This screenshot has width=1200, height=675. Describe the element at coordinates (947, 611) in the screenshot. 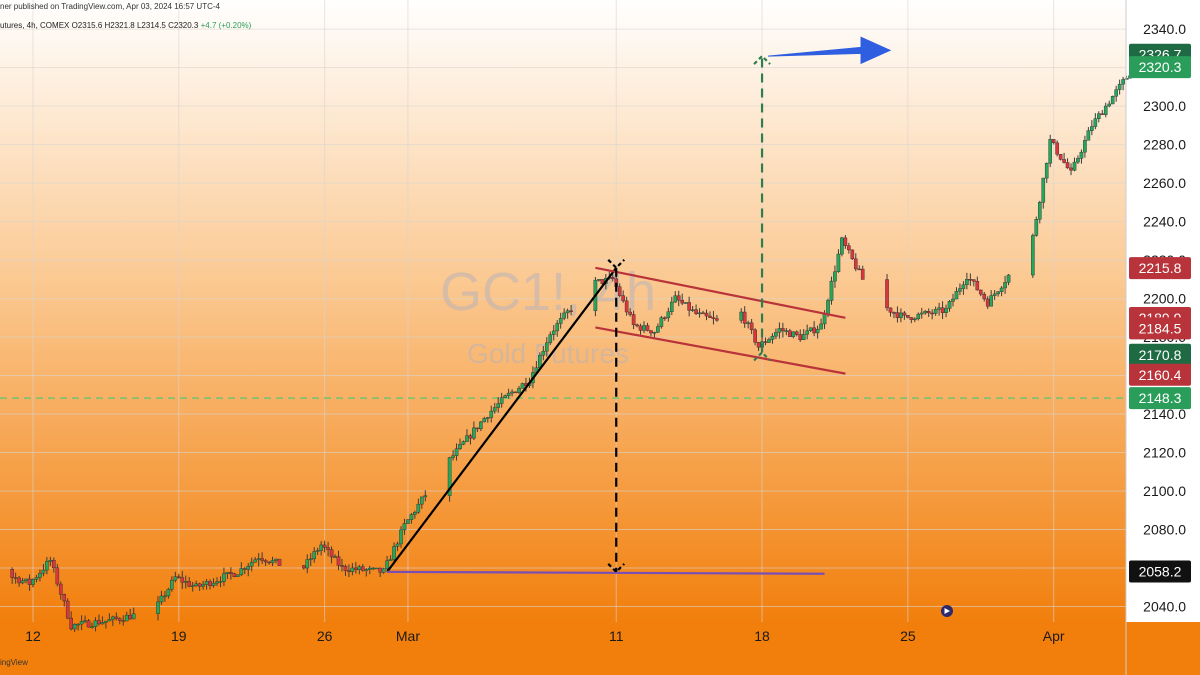

I see `replay-icon` at that location.